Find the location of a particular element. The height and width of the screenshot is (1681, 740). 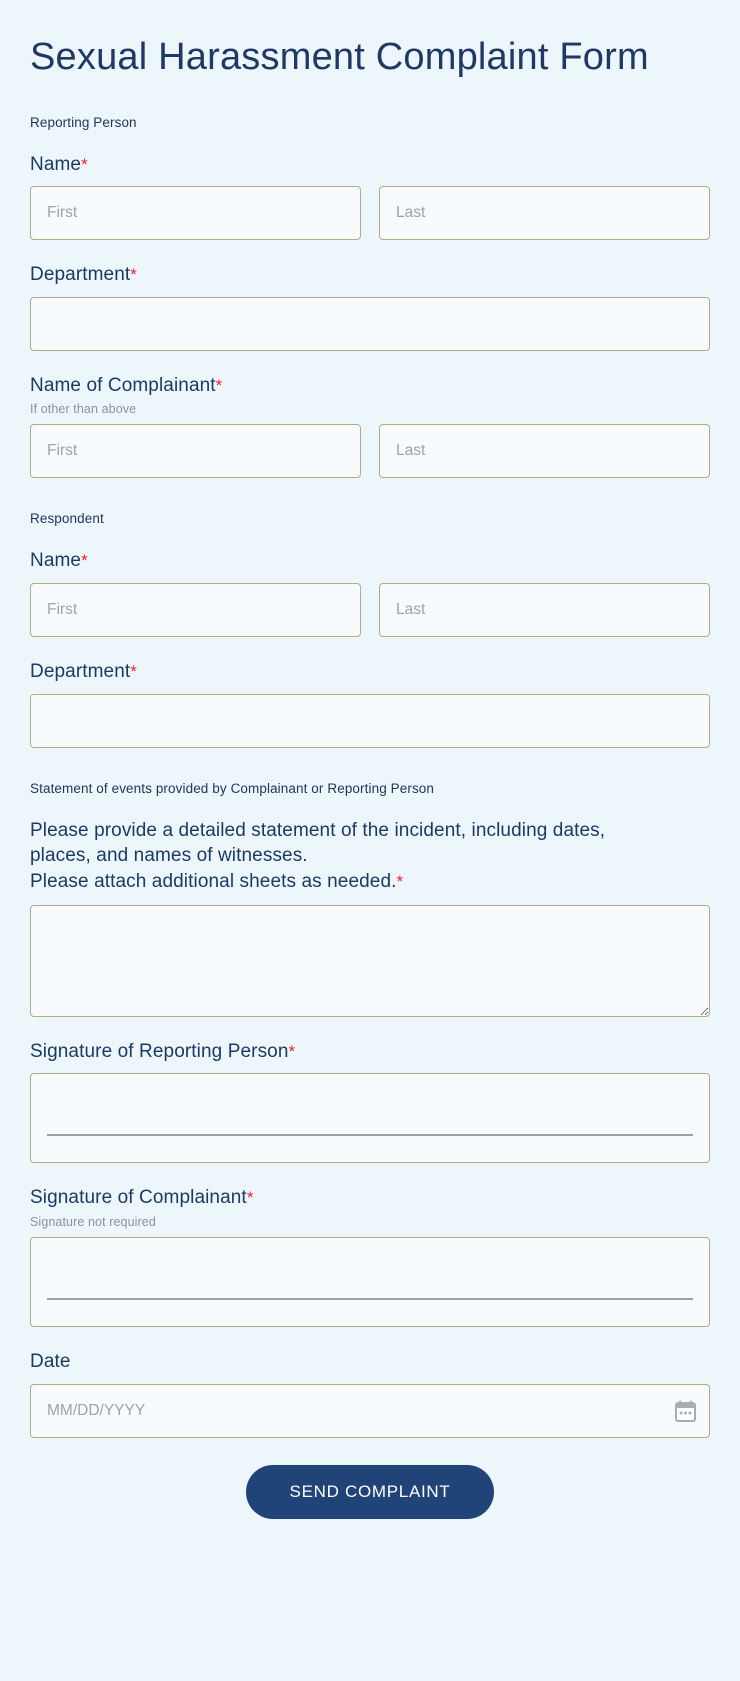

signature-pad-complainant is located at coordinates (370, 1281).